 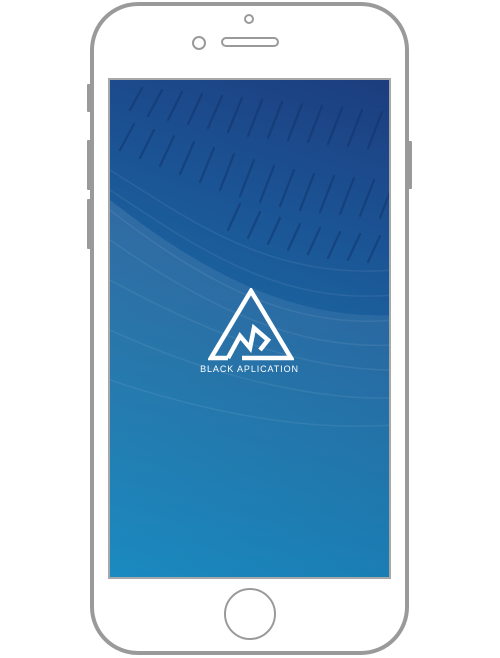 What do you see at coordinates (249, 369) in the screenshot?
I see `brand-name: BLACK APLICATION` at bounding box center [249, 369].